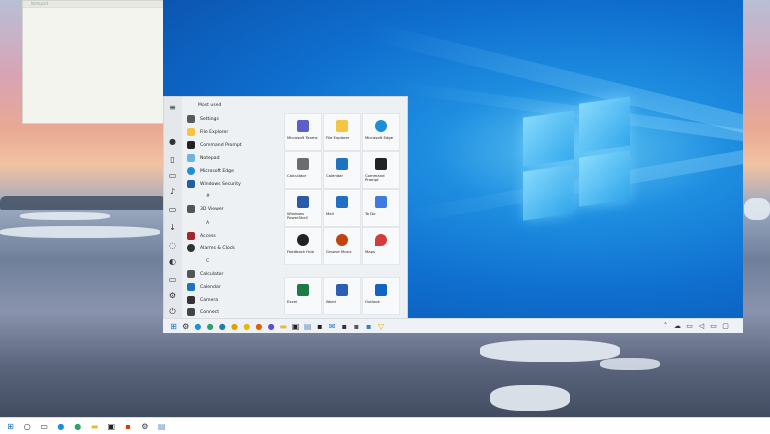 Image resolution: width=770 pixels, height=434 pixels. I want to click on excel-icon, so click(303, 290).